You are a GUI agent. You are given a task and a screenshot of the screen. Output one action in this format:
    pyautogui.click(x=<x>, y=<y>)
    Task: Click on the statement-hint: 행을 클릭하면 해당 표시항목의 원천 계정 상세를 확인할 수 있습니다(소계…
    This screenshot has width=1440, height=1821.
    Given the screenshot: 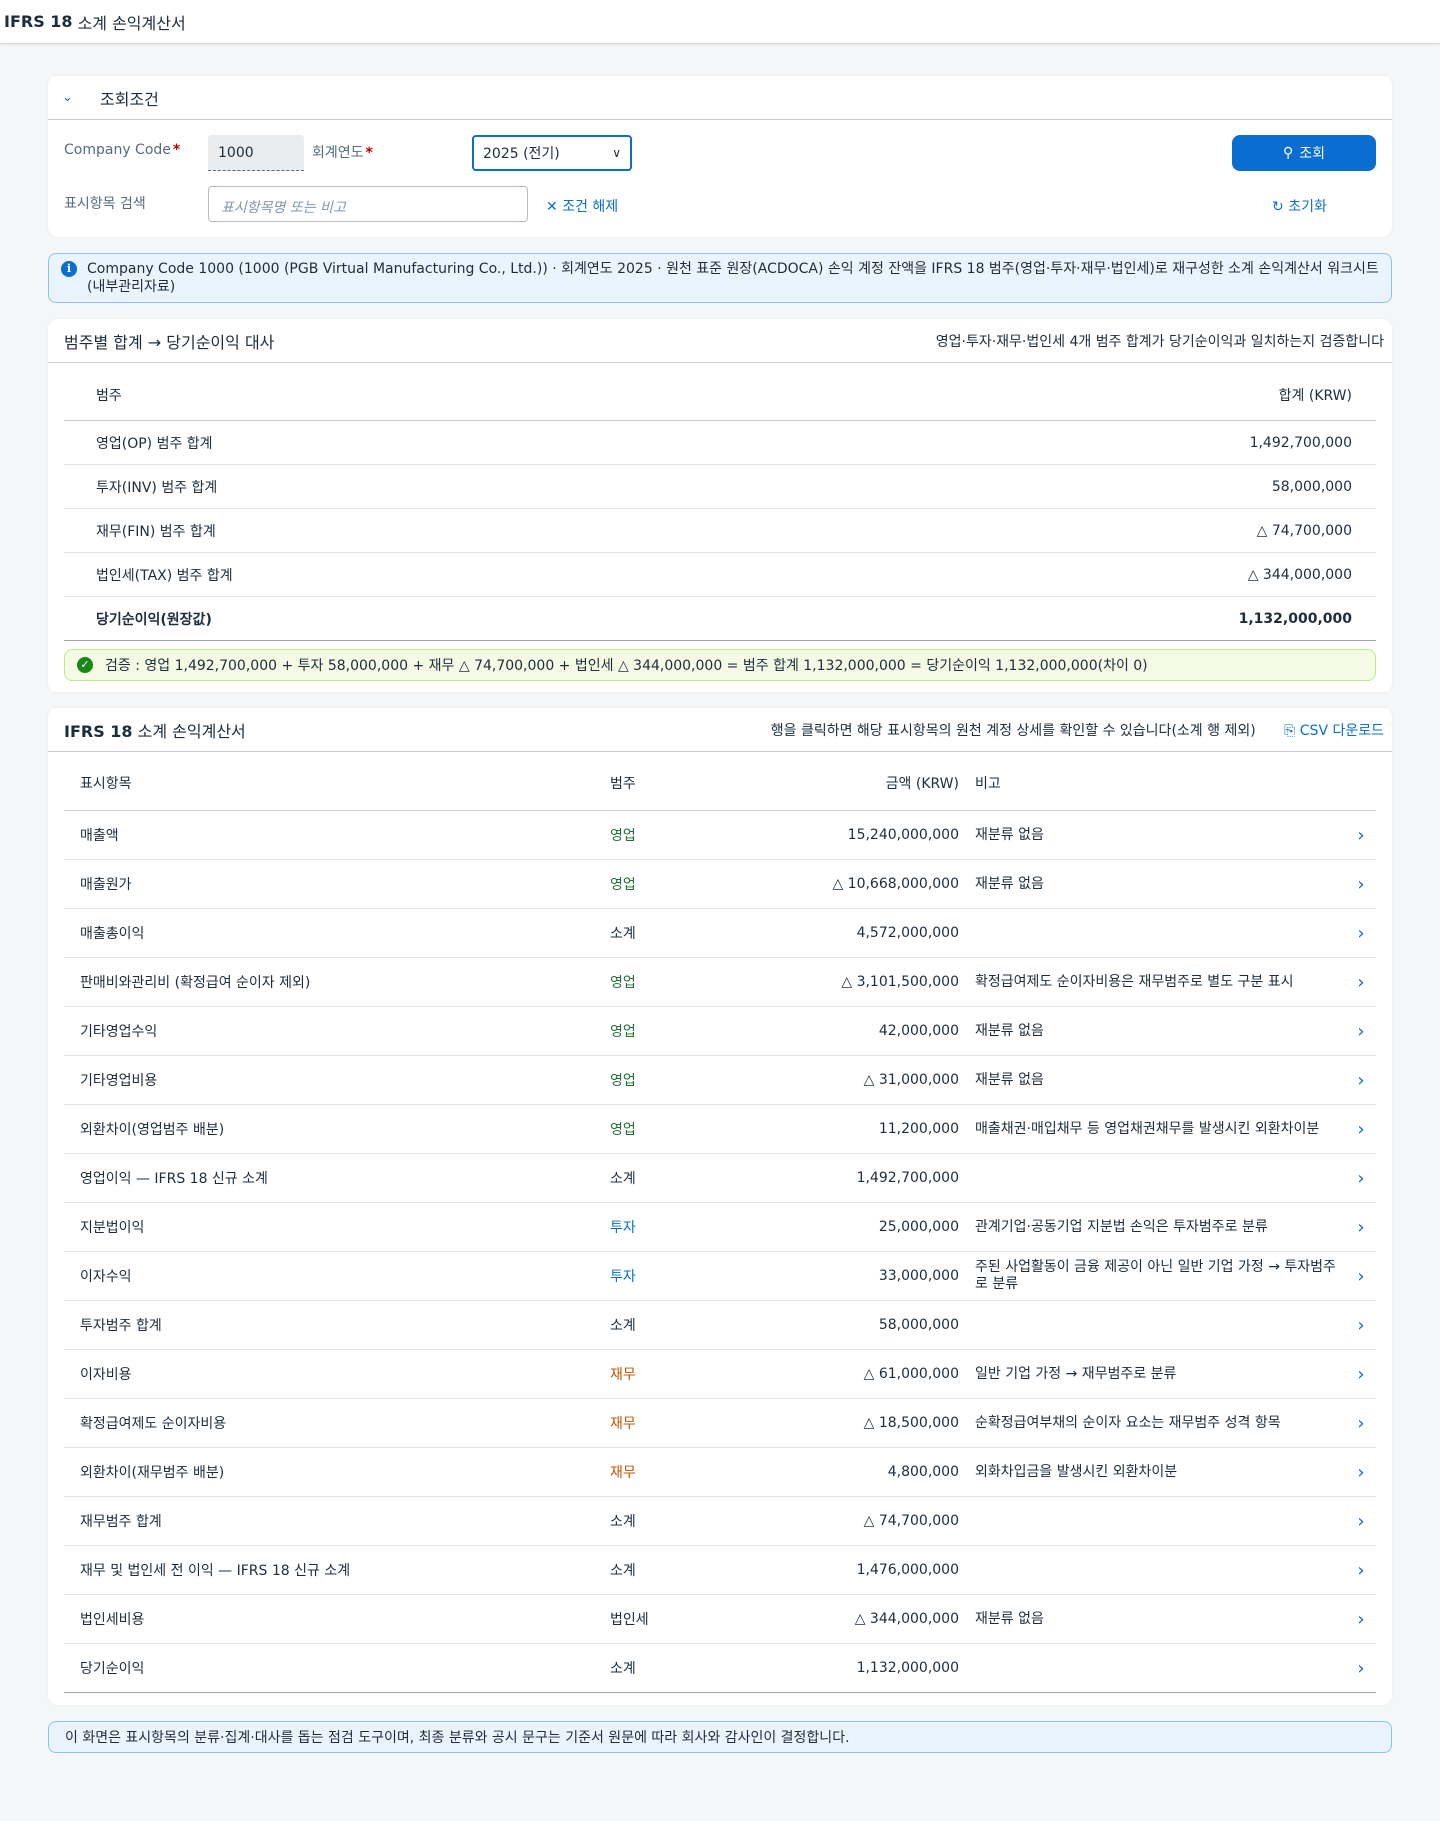 What is the action you would take?
    pyautogui.click(x=1013, y=730)
    